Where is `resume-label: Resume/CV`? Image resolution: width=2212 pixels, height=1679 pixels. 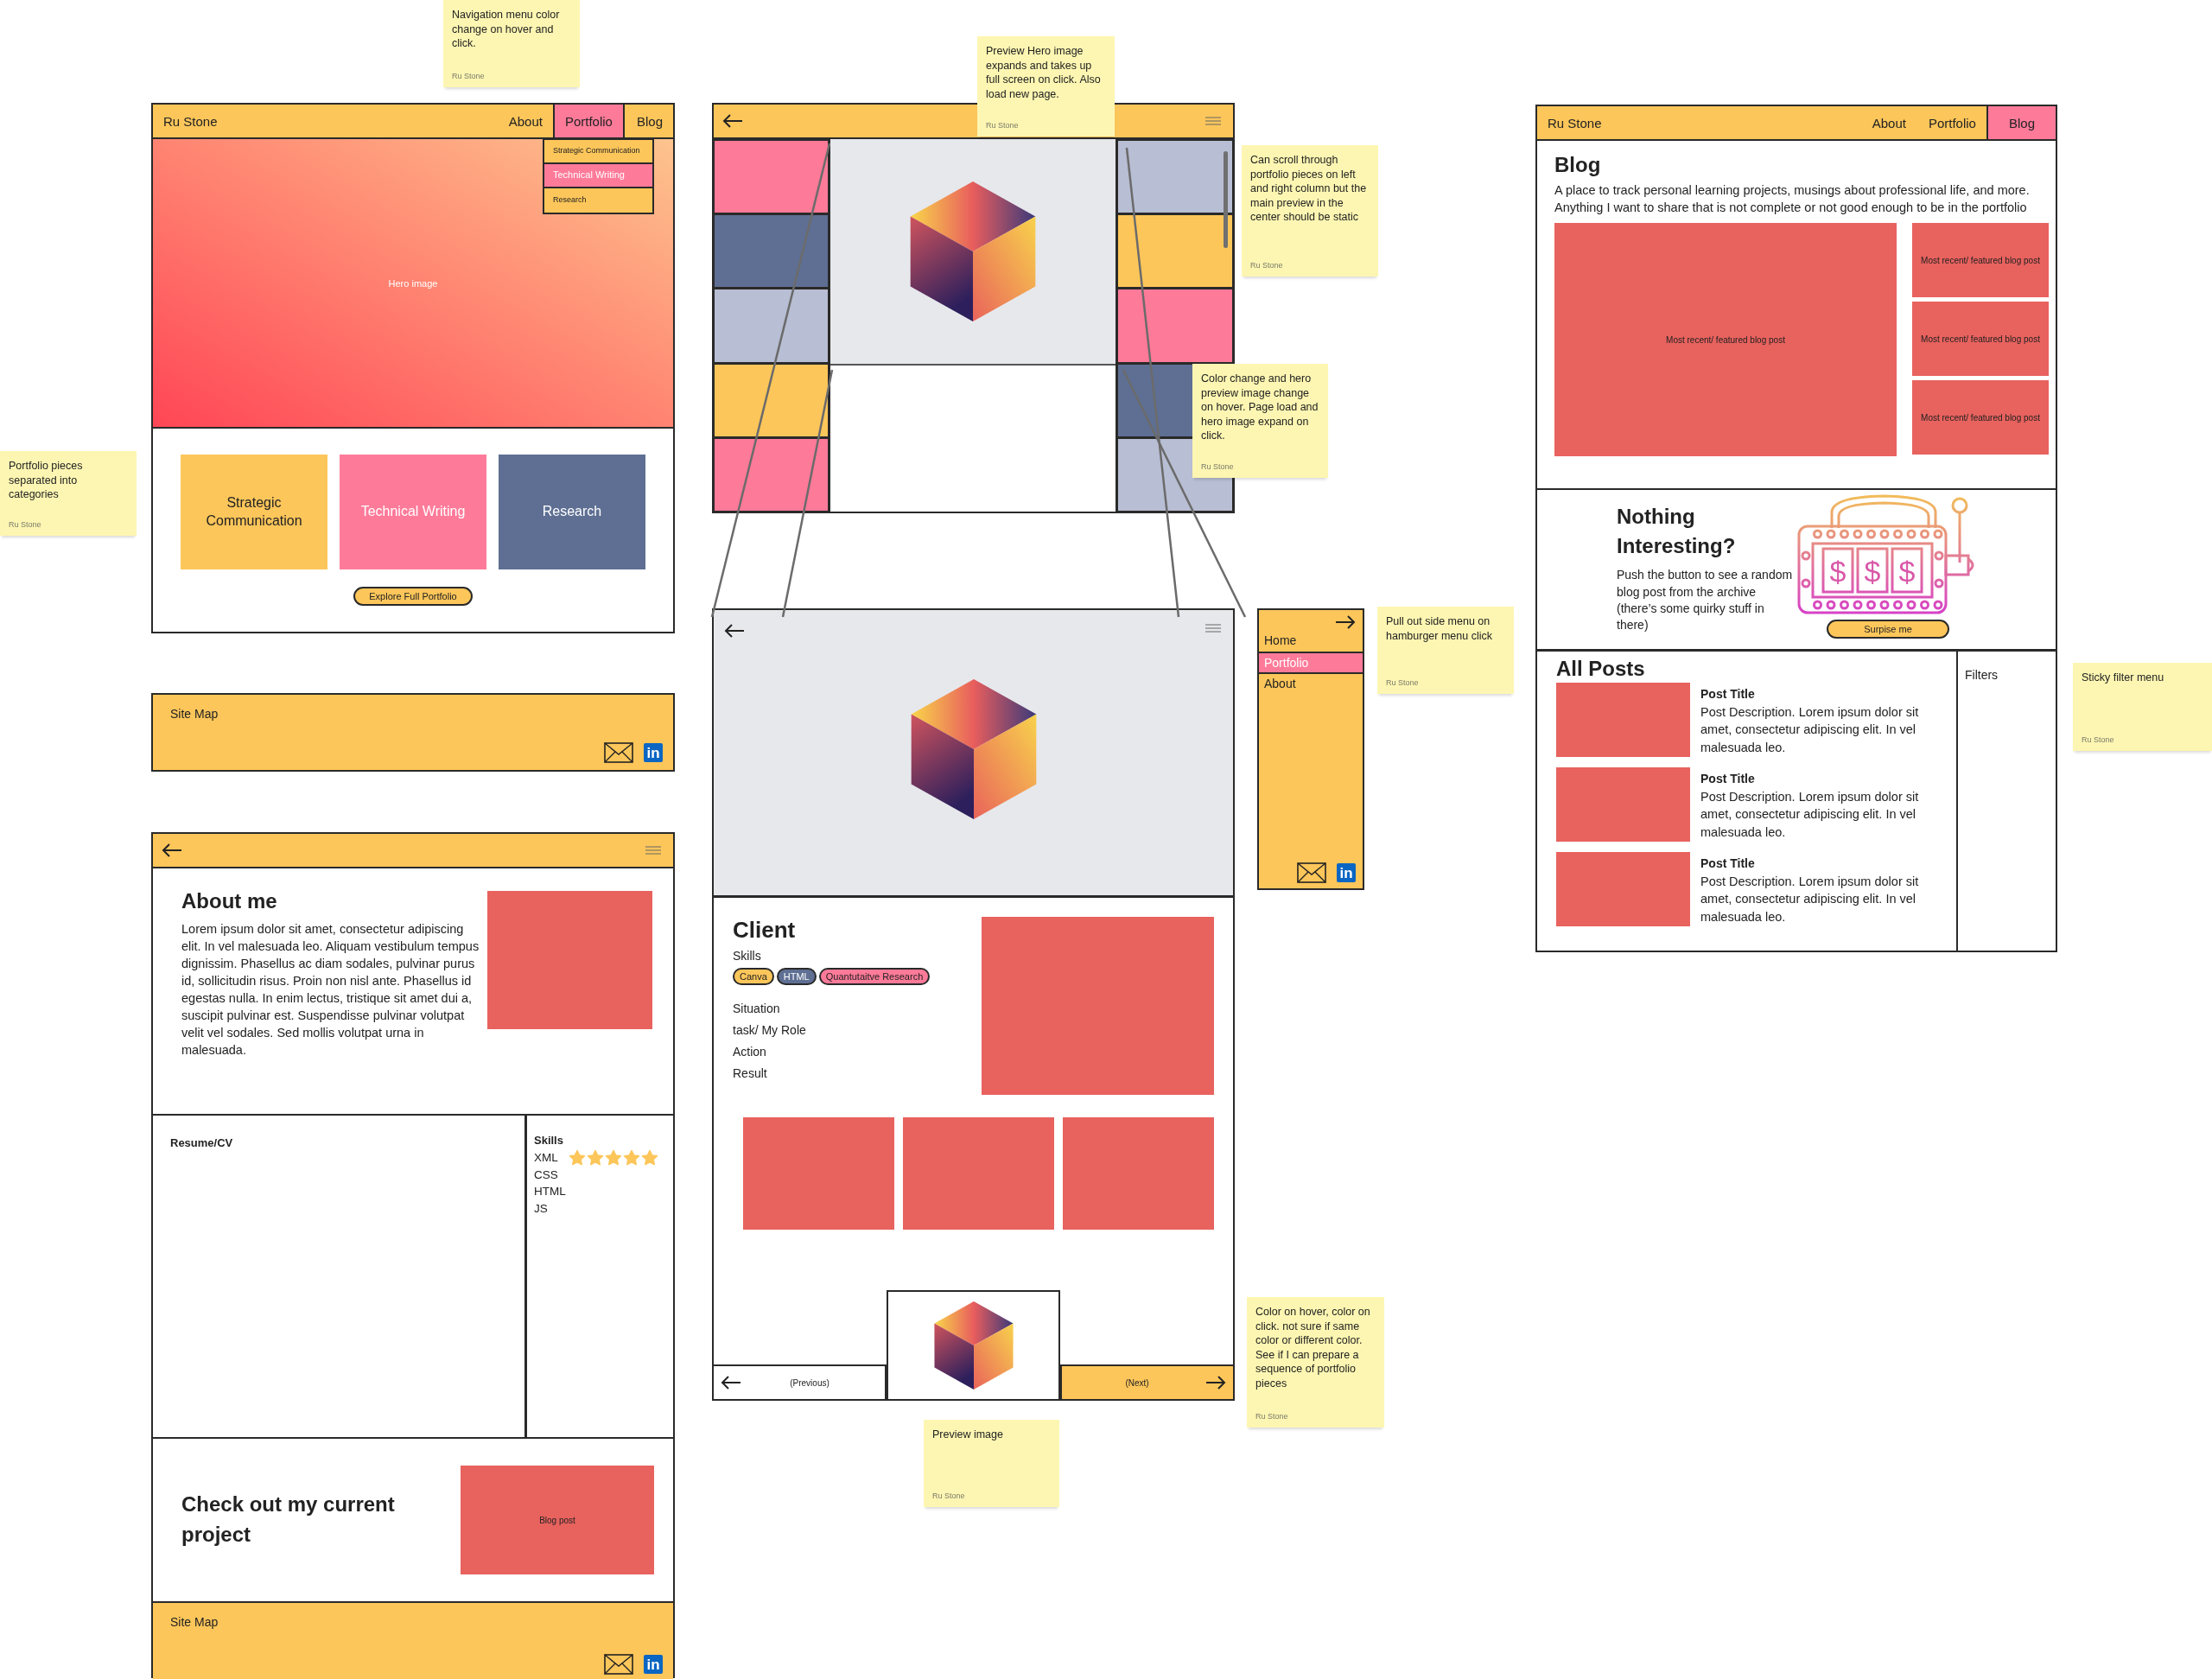
resume-label: Resume/CV is located at coordinates (201, 1142).